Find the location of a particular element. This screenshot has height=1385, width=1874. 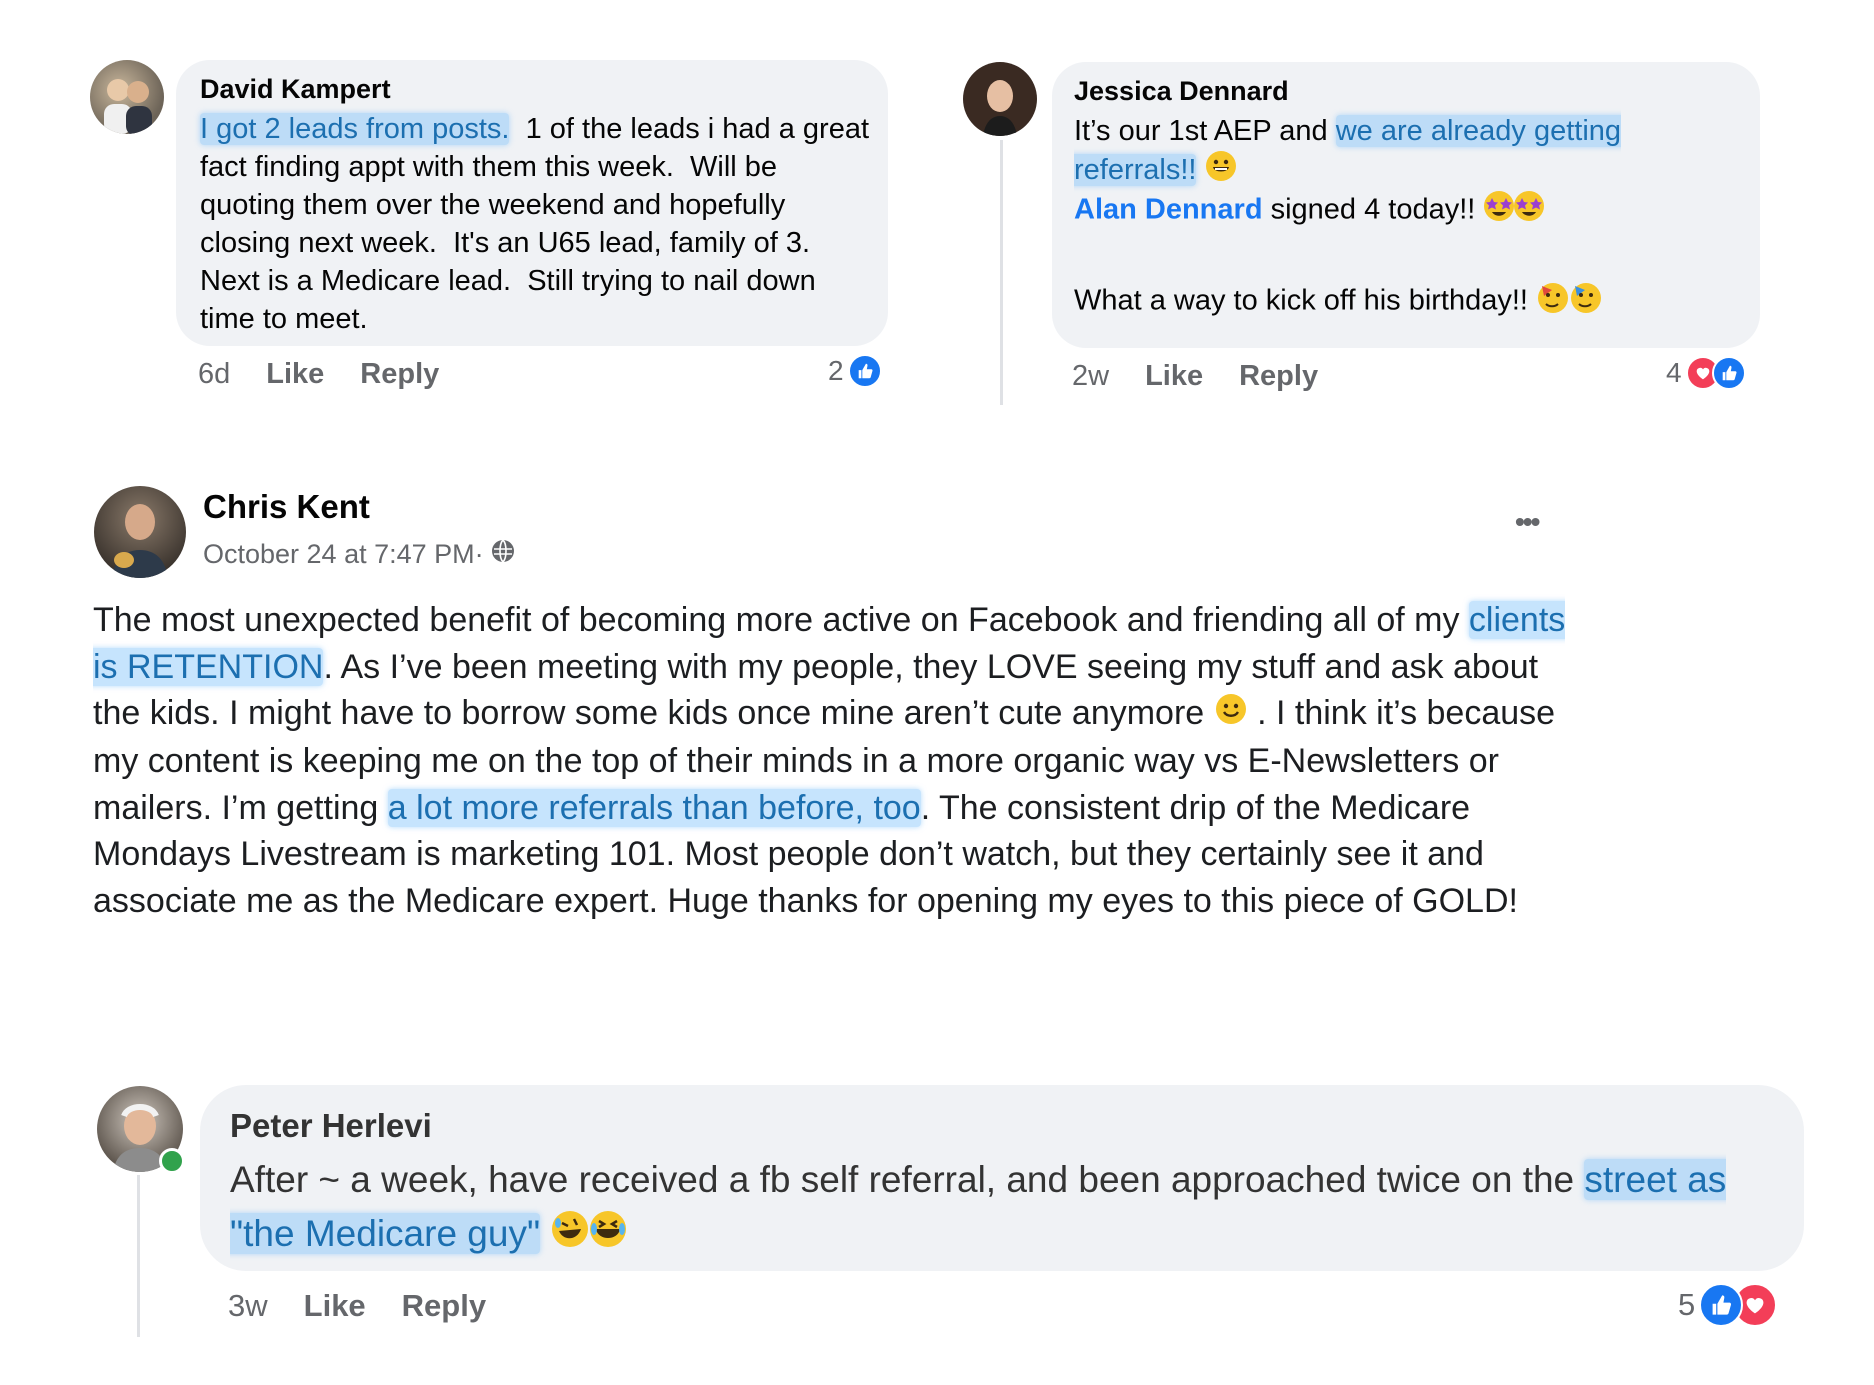

rolling-laughing-icon is located at coordinates (590, 1236).